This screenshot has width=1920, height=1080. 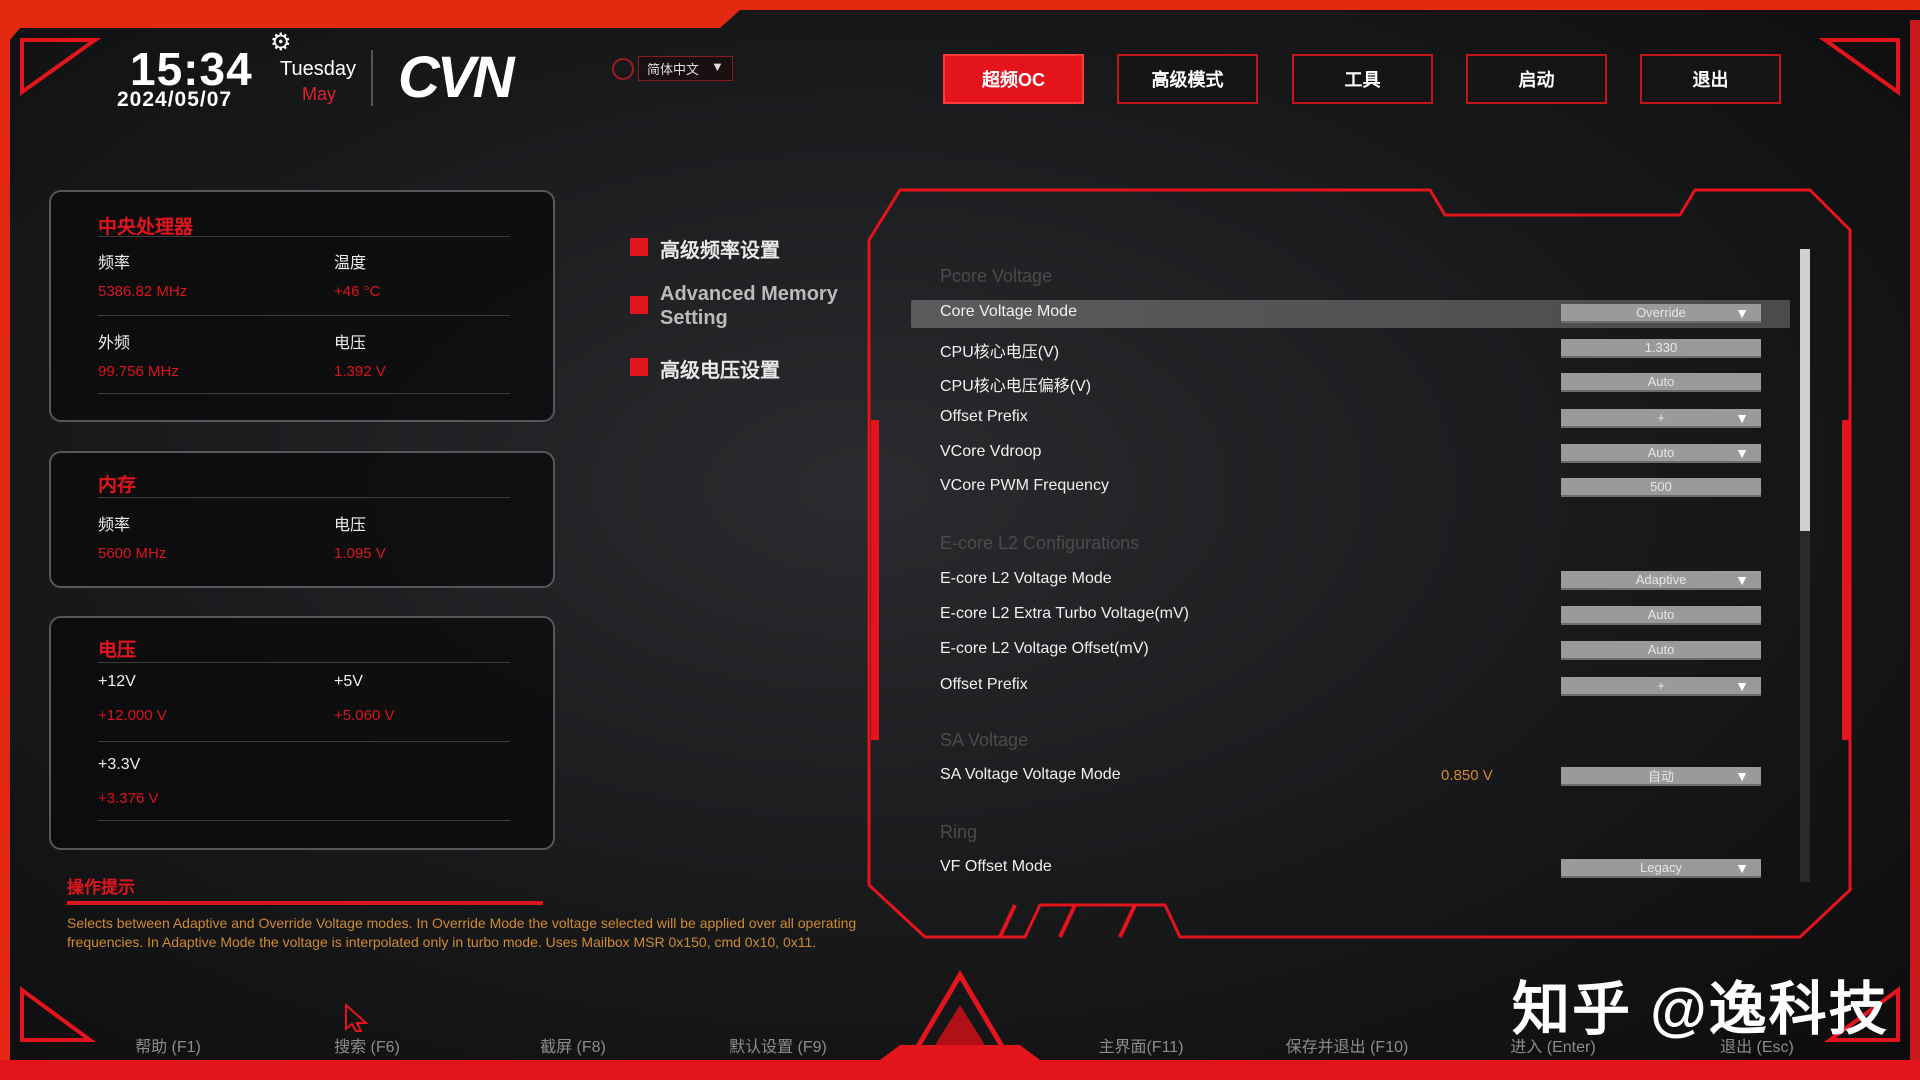 What do you see at coordinates (132, 715) in the screenshot?
I see `v12-value: +12.000 V` at bounding box center [132, 715].